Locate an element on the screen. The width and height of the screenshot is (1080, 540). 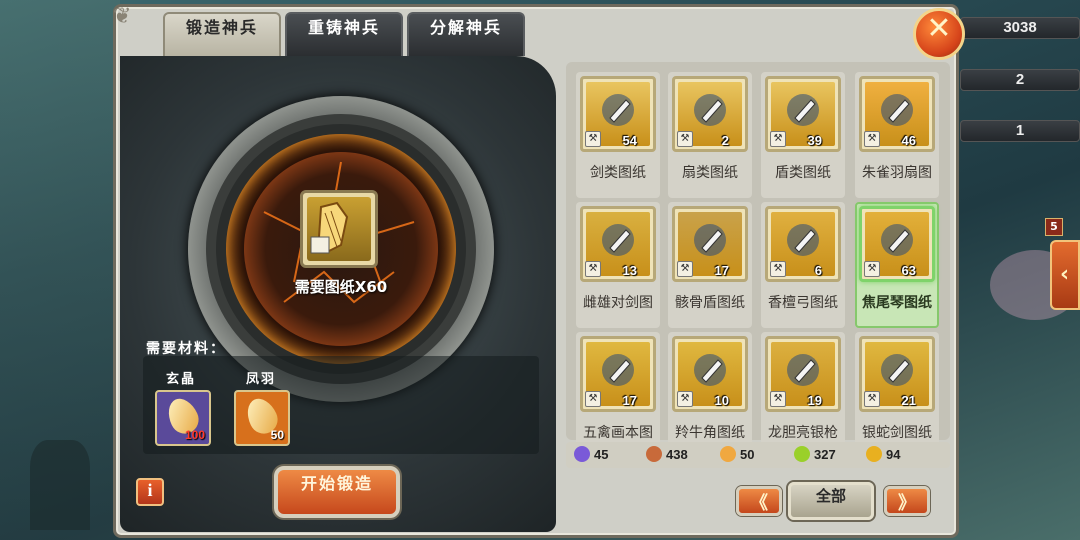
close-icon: ✕ is located at coordinates (939, 28).